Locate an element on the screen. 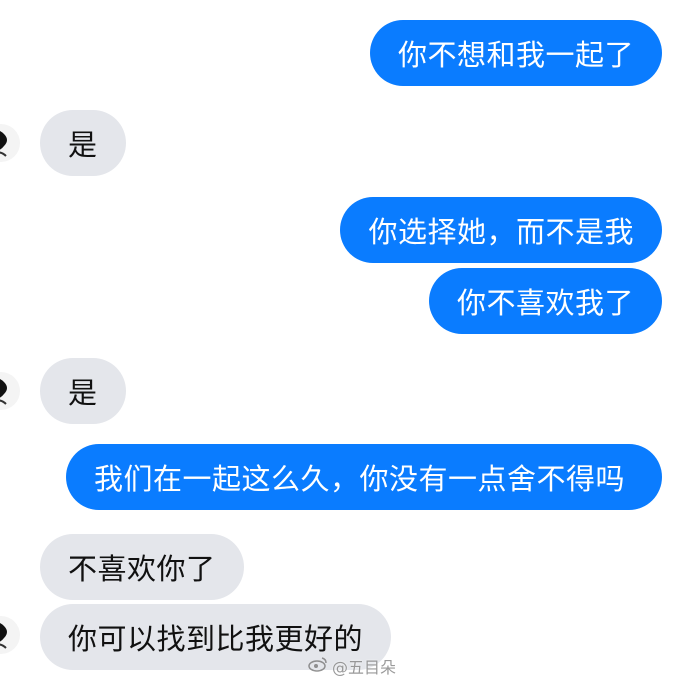  message-text: 不喜欢你了 is located at coordinates (142, 569).